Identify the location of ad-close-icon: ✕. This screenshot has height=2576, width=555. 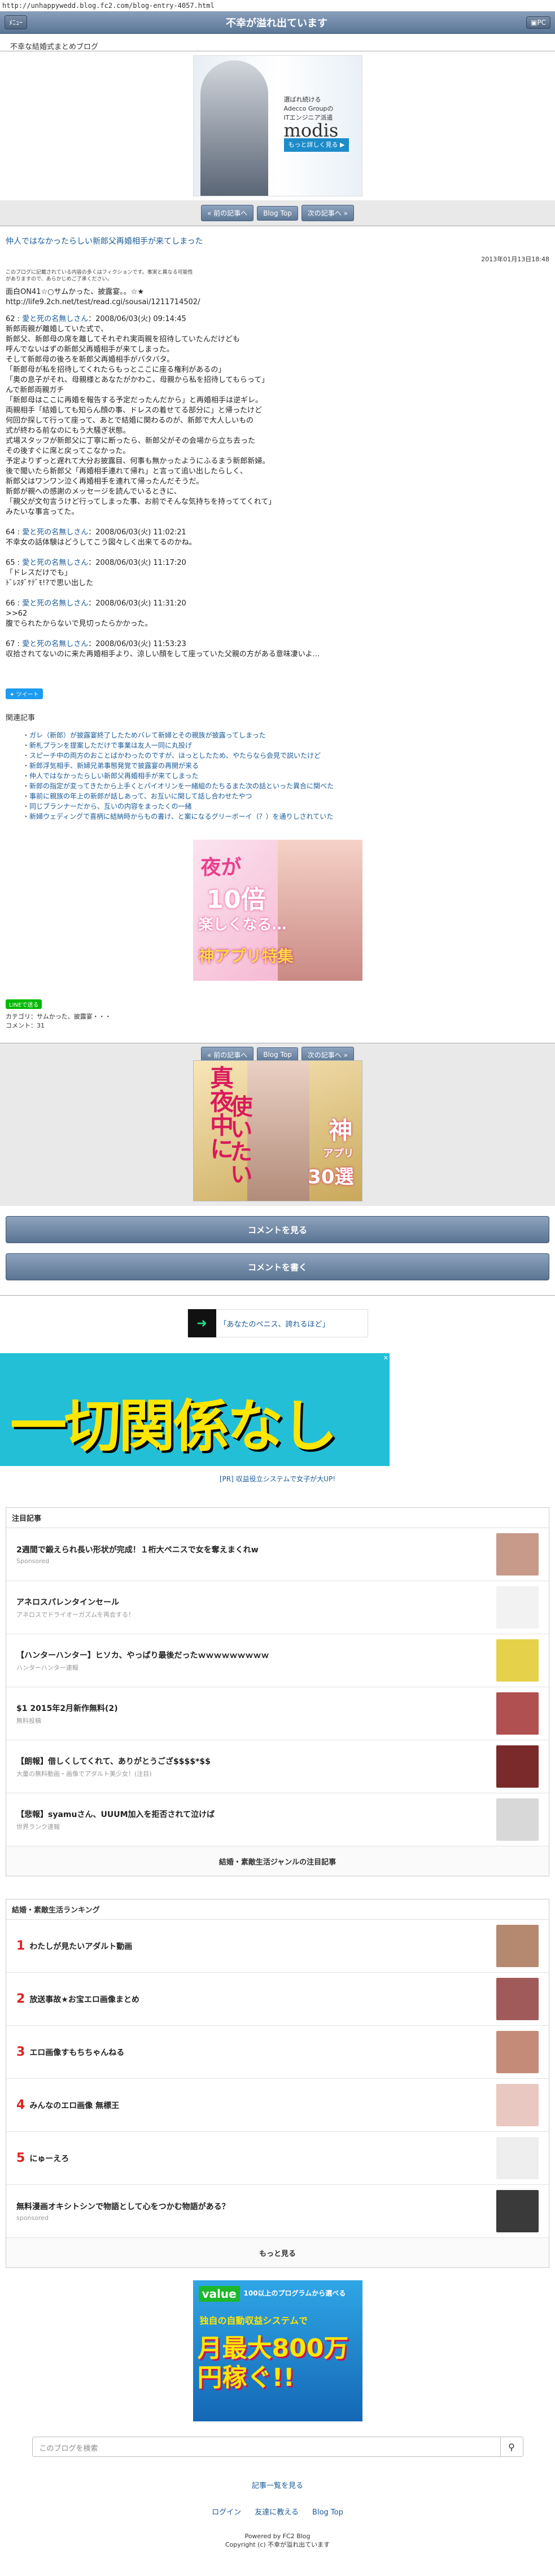
(385, 1358).